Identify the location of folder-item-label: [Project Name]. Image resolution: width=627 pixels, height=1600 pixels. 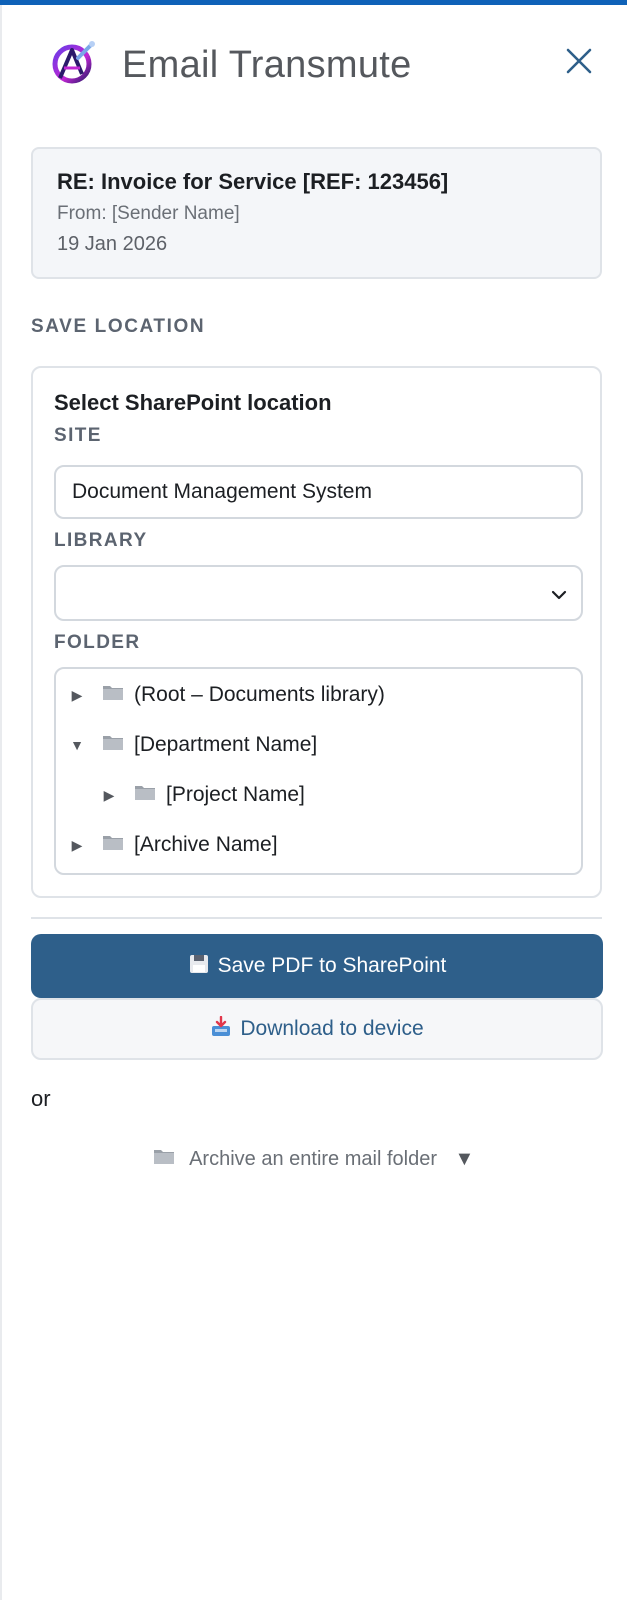
(235, 794).